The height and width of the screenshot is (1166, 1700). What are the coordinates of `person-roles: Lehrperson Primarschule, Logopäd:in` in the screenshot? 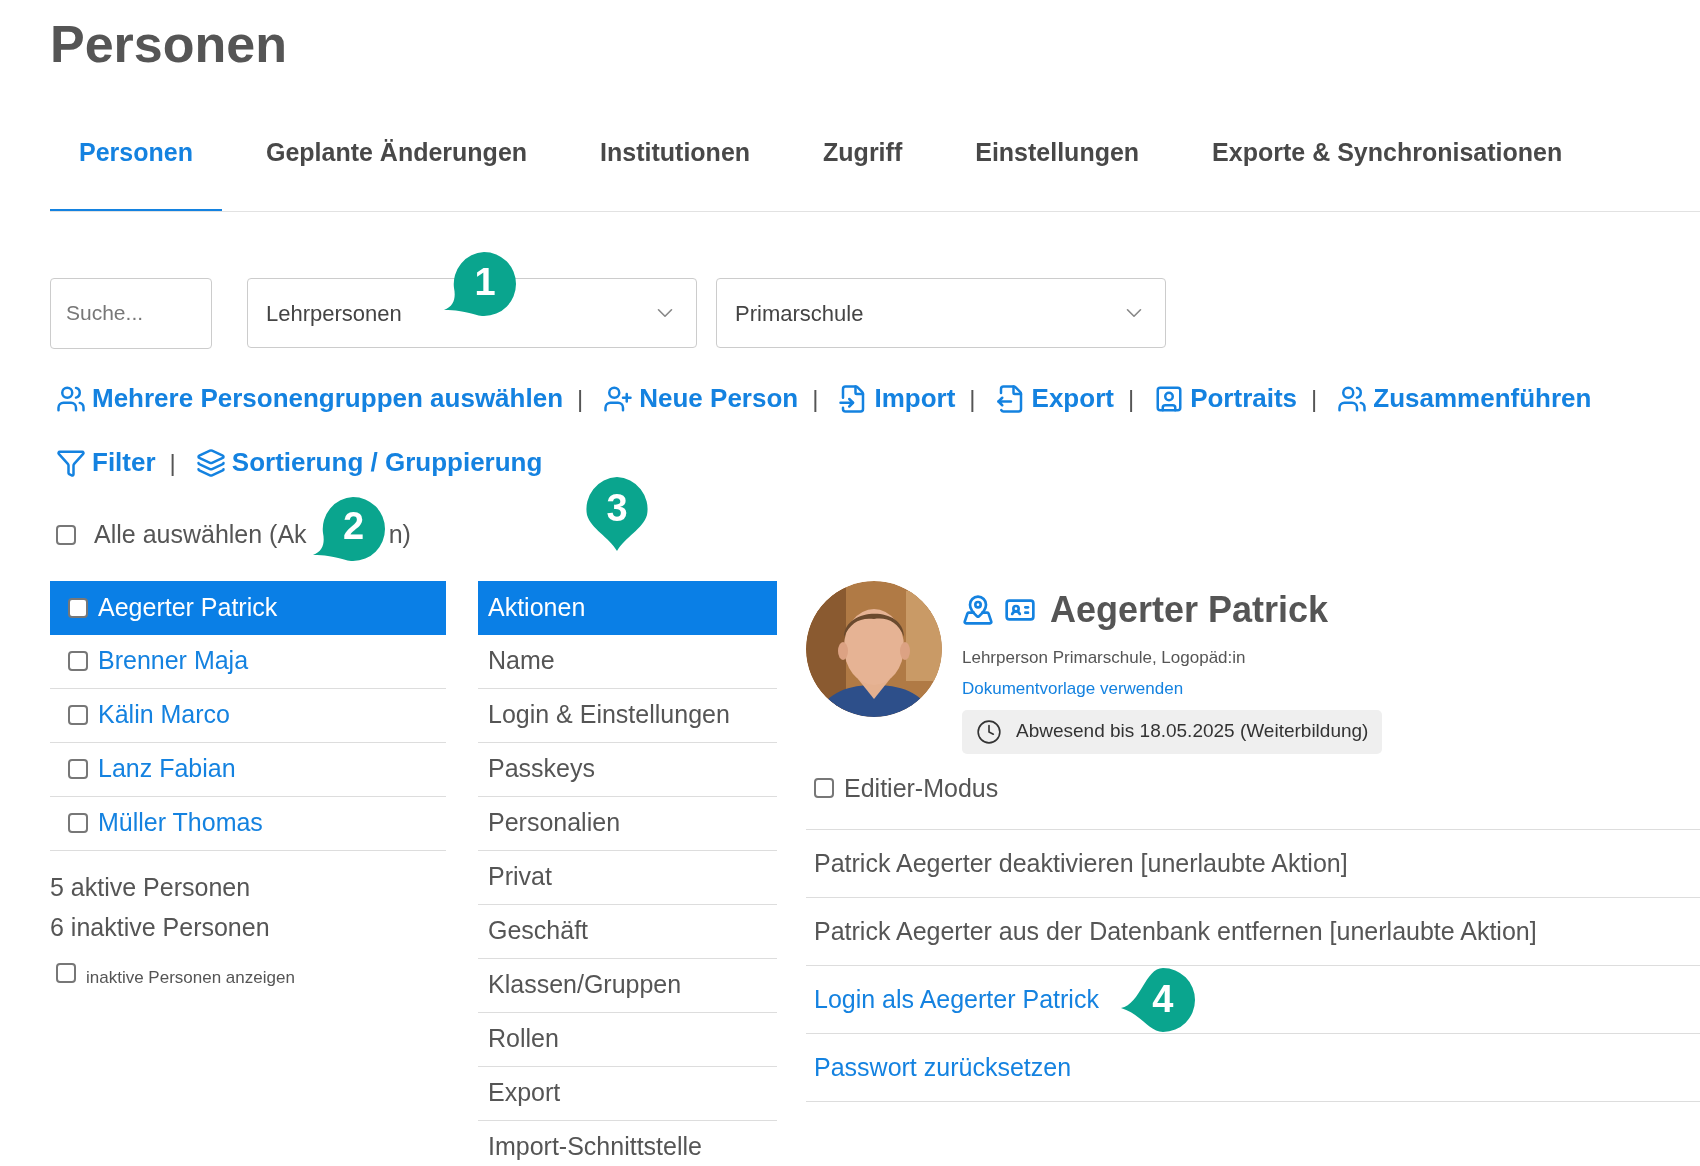 It's located at (1104, 657).